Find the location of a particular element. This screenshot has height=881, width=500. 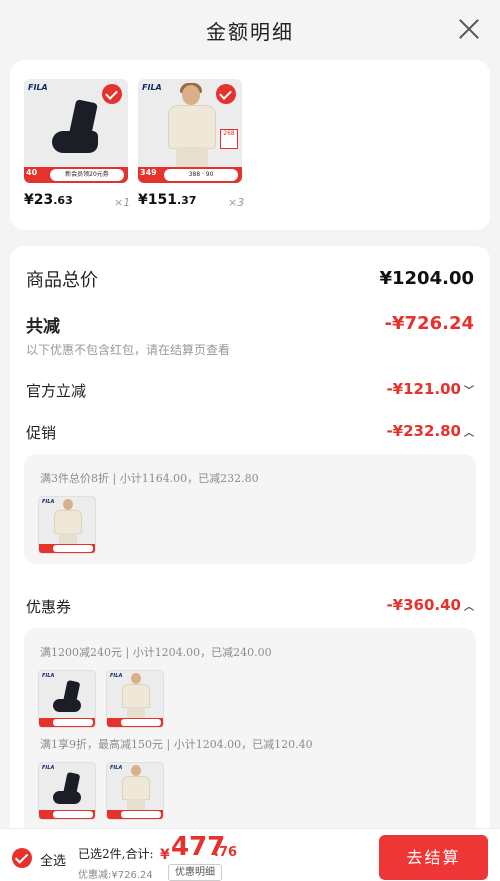

promo-strip: 40 新会员领20元券 is located at coordinates (76, 175).